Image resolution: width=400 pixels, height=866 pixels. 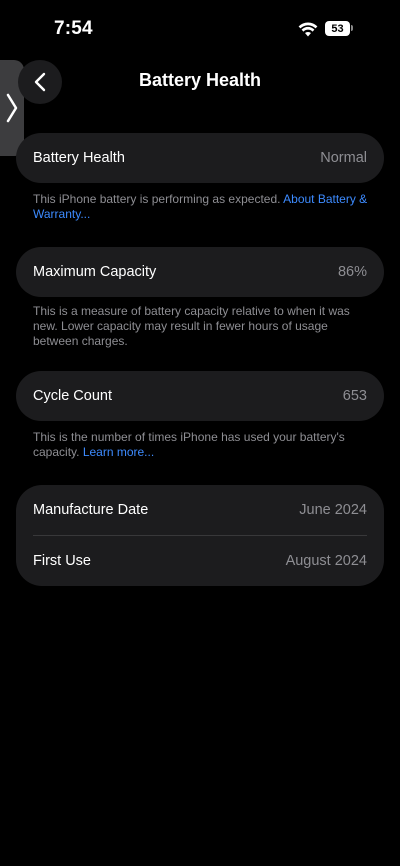 I want to click on cycle-count-row: Cycle Count 653, so click(x=200, y=396).